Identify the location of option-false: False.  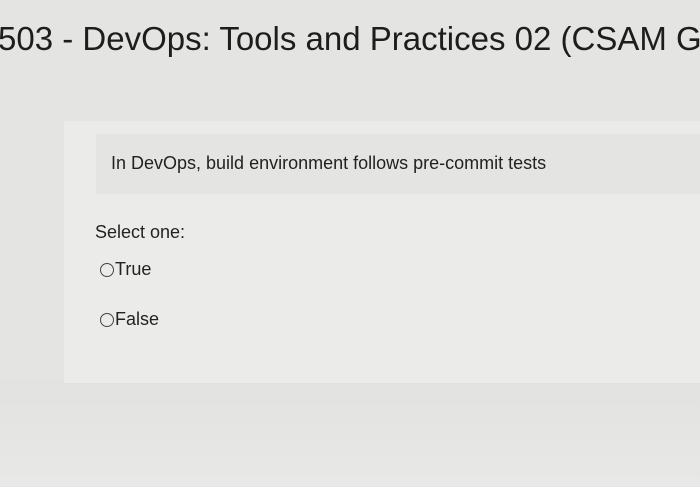
(129, 319).